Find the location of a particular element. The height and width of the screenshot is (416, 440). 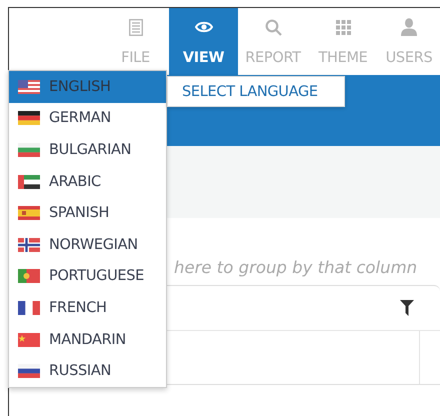

menu-item: FRENCH is located at coordinates (87, 308).